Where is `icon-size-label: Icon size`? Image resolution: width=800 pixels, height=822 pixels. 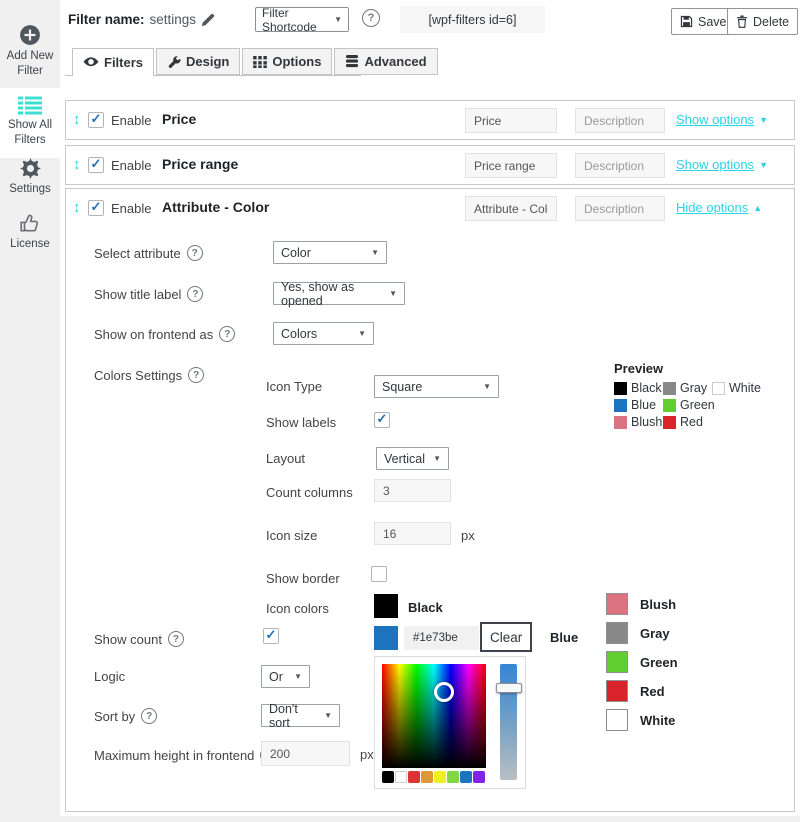
icon-size-label: Icon size is located at coordinates (292, 535).